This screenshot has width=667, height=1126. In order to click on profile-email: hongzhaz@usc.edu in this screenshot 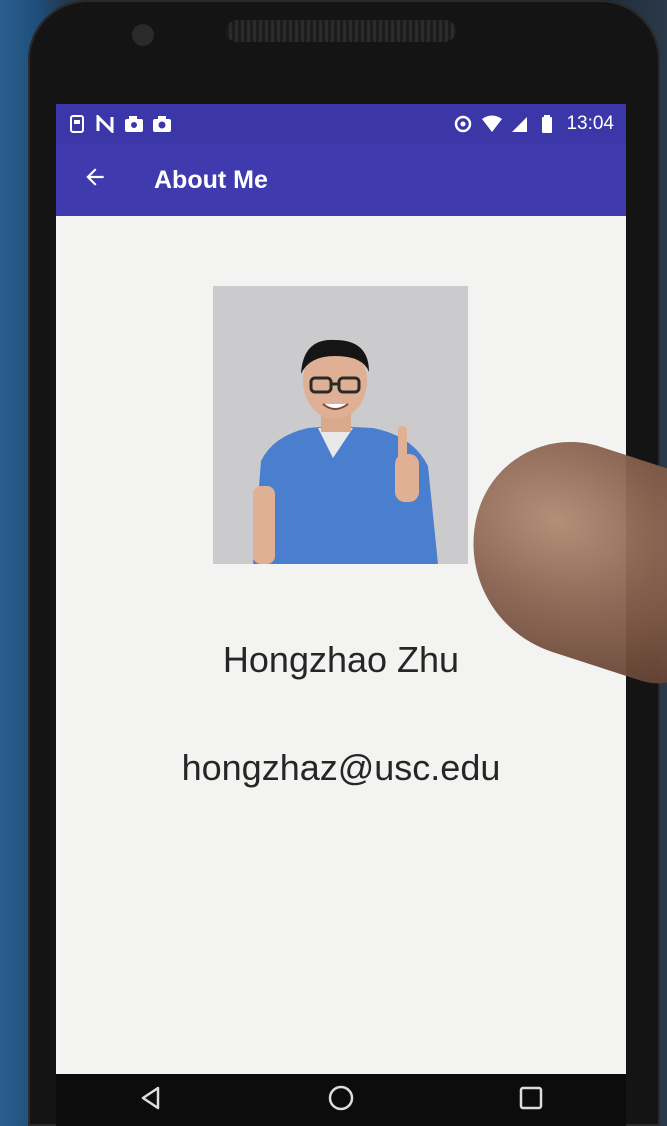, I will do `click(341, 768)`.